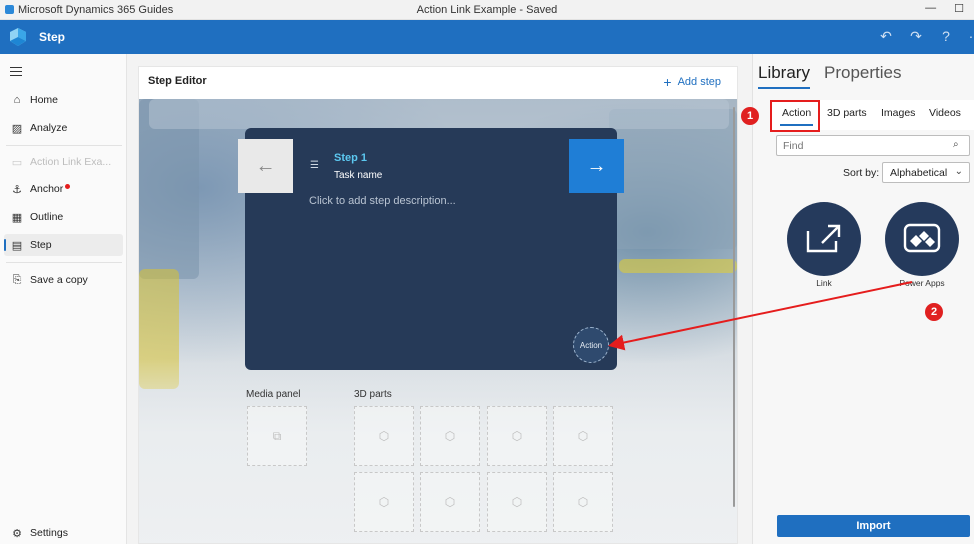 The image size is (974, 544). Describe the element at coordinates (862, 73) in the screenshot. I see `tab-properties: Properties` at that location.